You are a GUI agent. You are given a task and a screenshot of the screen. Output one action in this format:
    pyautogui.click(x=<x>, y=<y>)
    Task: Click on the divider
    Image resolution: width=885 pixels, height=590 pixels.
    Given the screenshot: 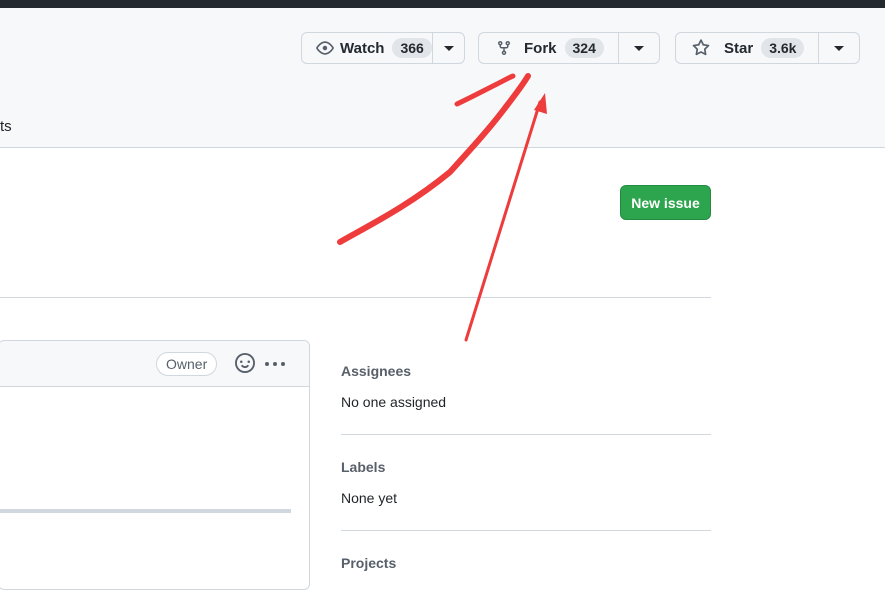 What is the action you would take?
    pyautogui.click(x=355, y=297)
    